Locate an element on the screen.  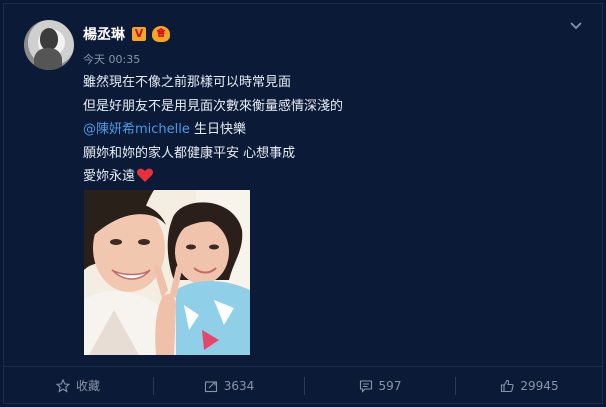
comment-icon is located at coordinates (365, 386).